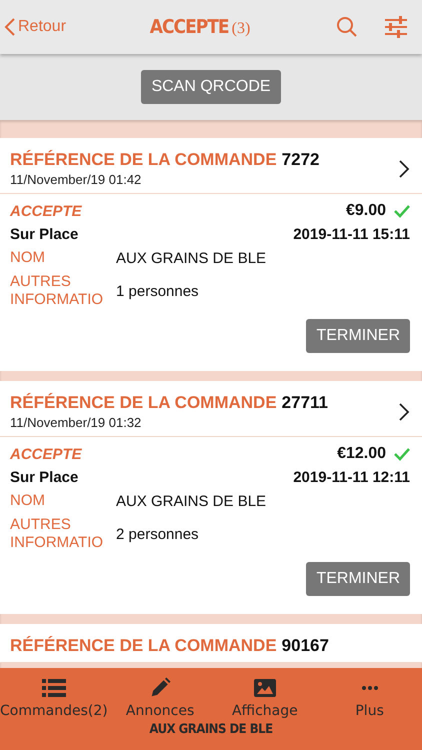  What do you see at coordinates (361, 454) in the screenshot?
I see `order-price: €12.00` at bounding box center [361, 454].